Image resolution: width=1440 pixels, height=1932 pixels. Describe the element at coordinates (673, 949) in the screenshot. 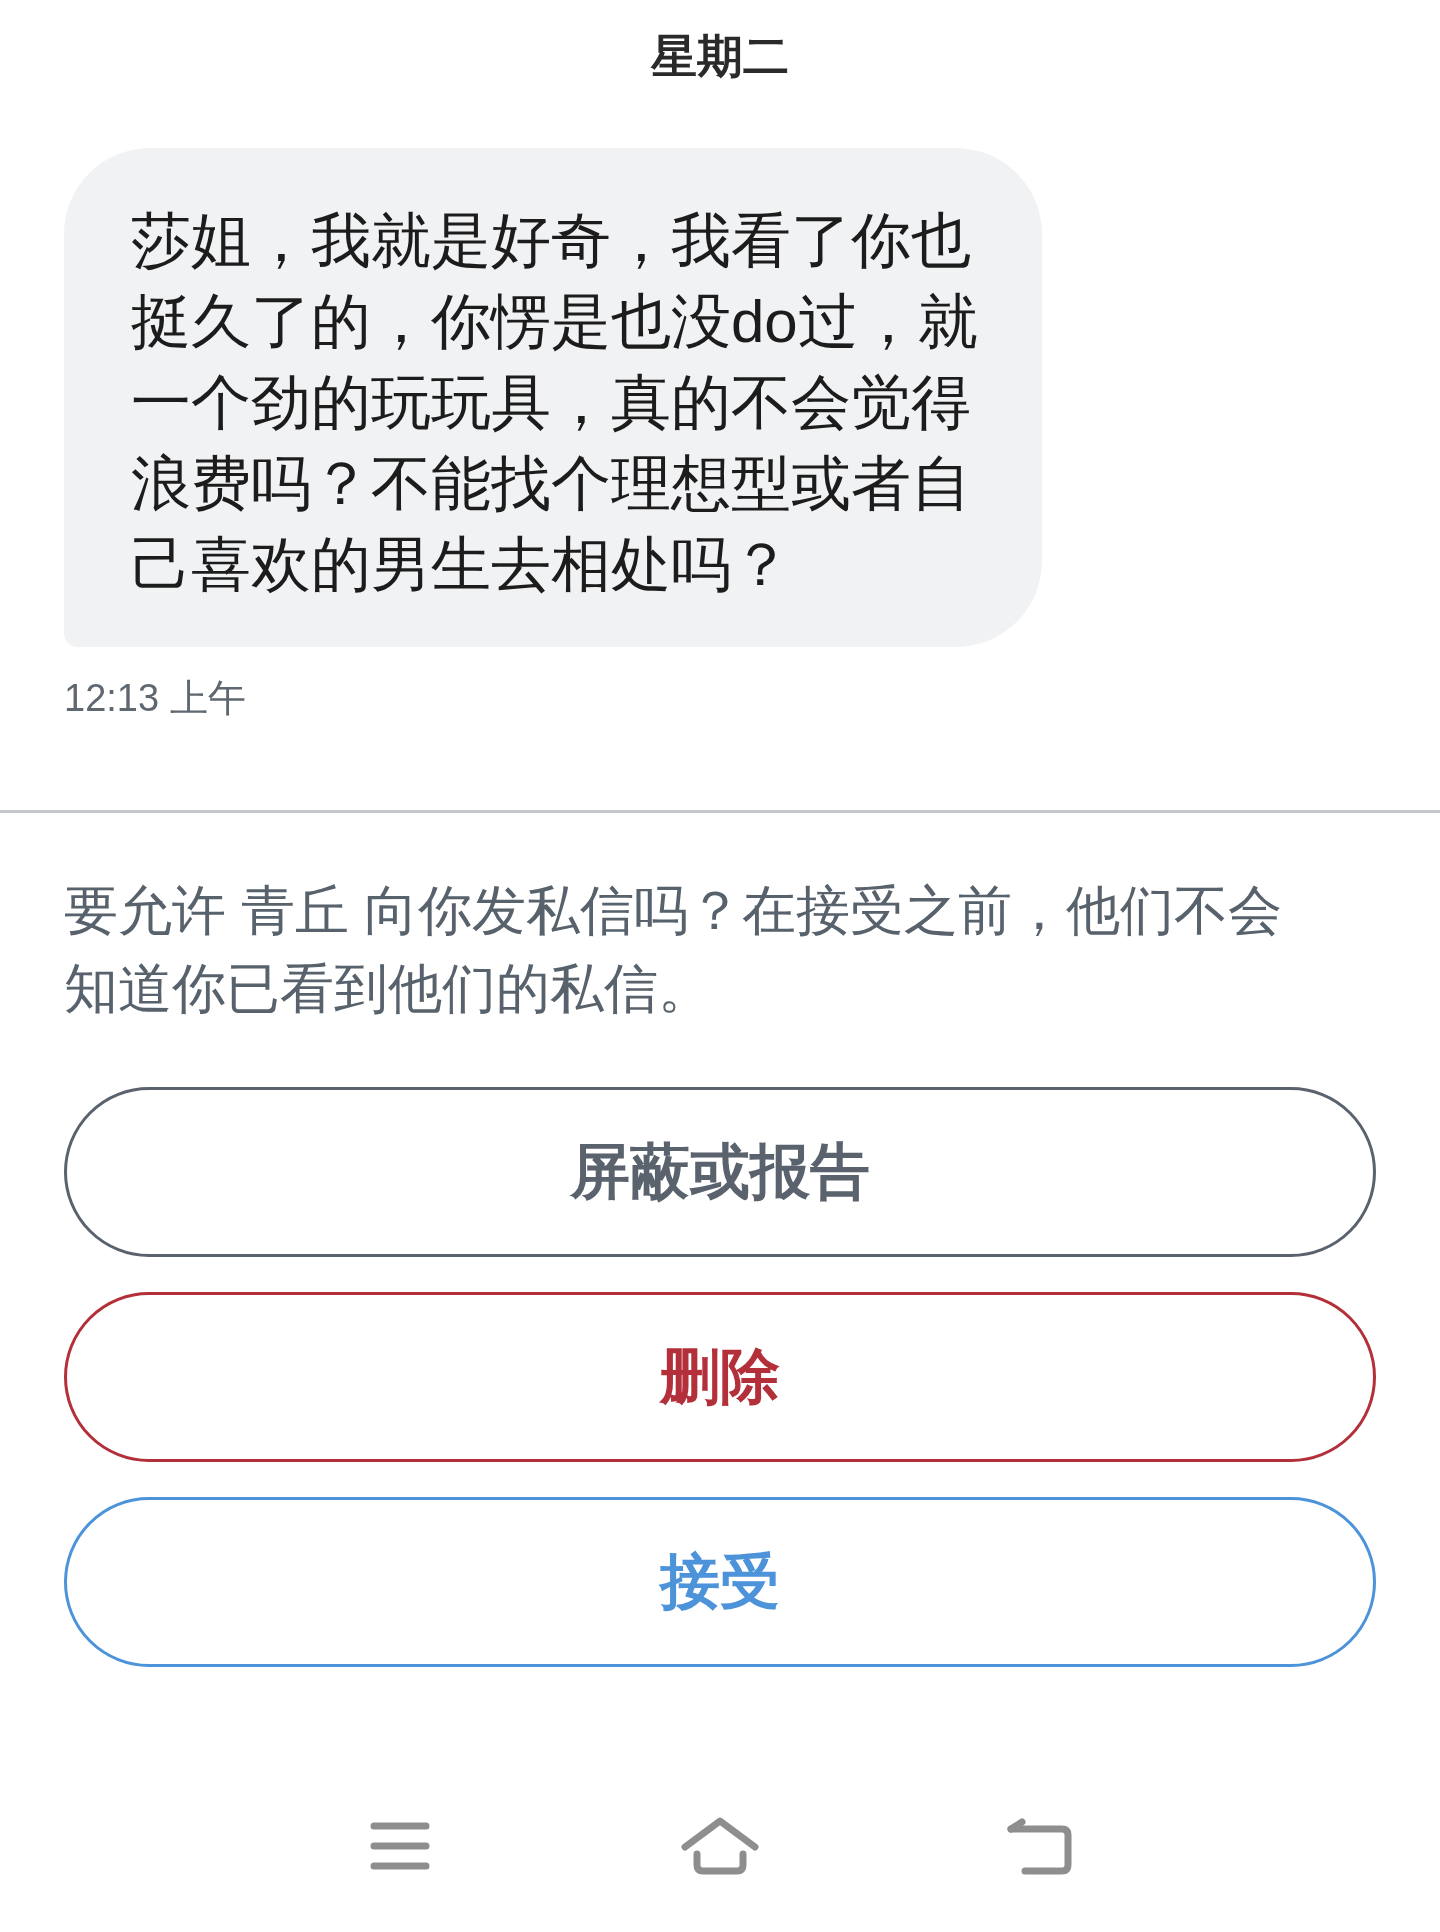

I see `request-text: 要允许 青丘 向你发私信吗？在接受之前，他们不会知道你已看到他们的私信。` at that location.